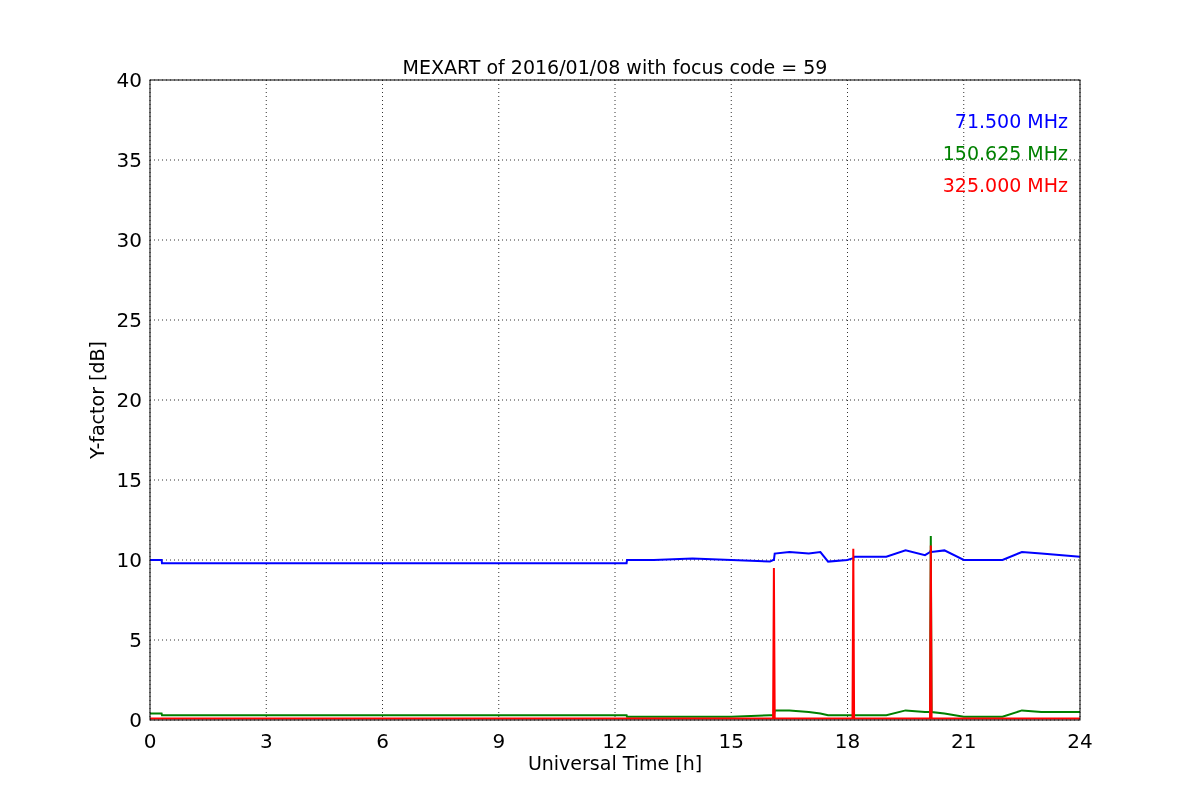  I want to click on tick-label: 3, so click(266, 741).